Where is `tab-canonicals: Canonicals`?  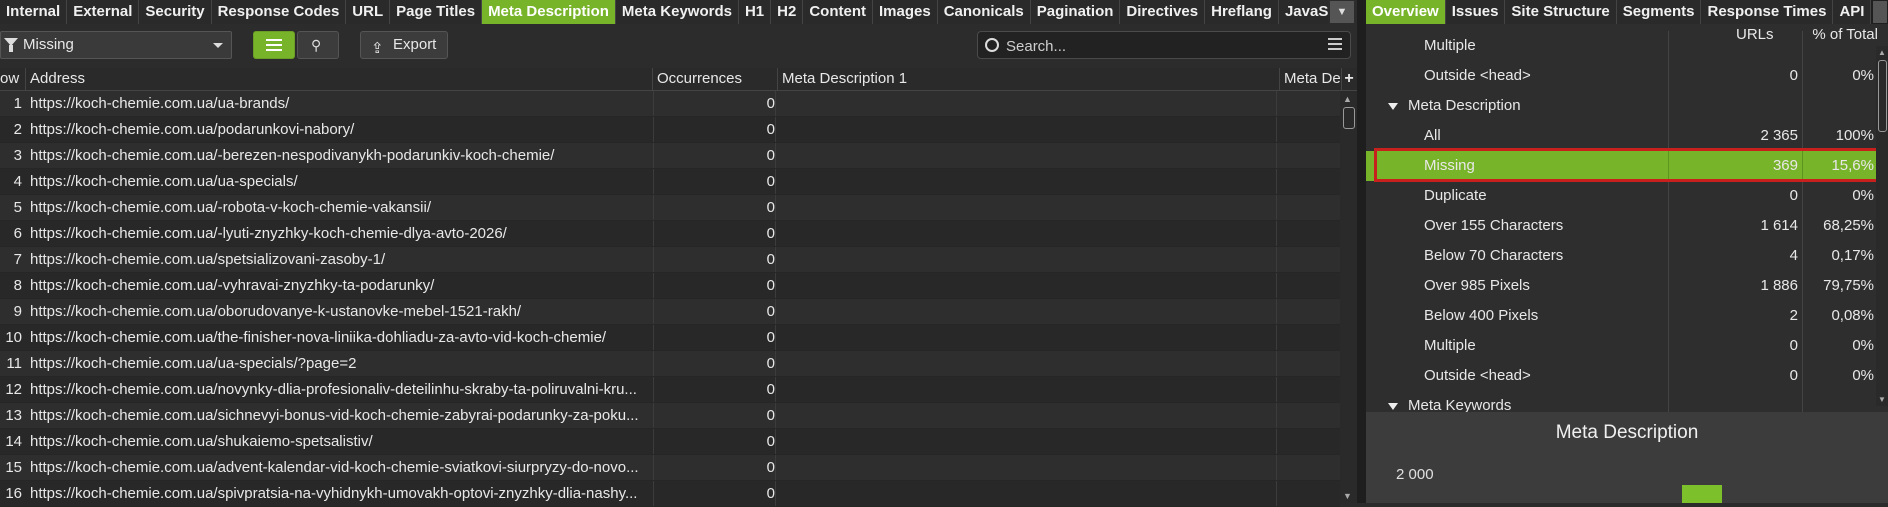
tab-canonicals: Canonicals is located at coordinates (984, 12).